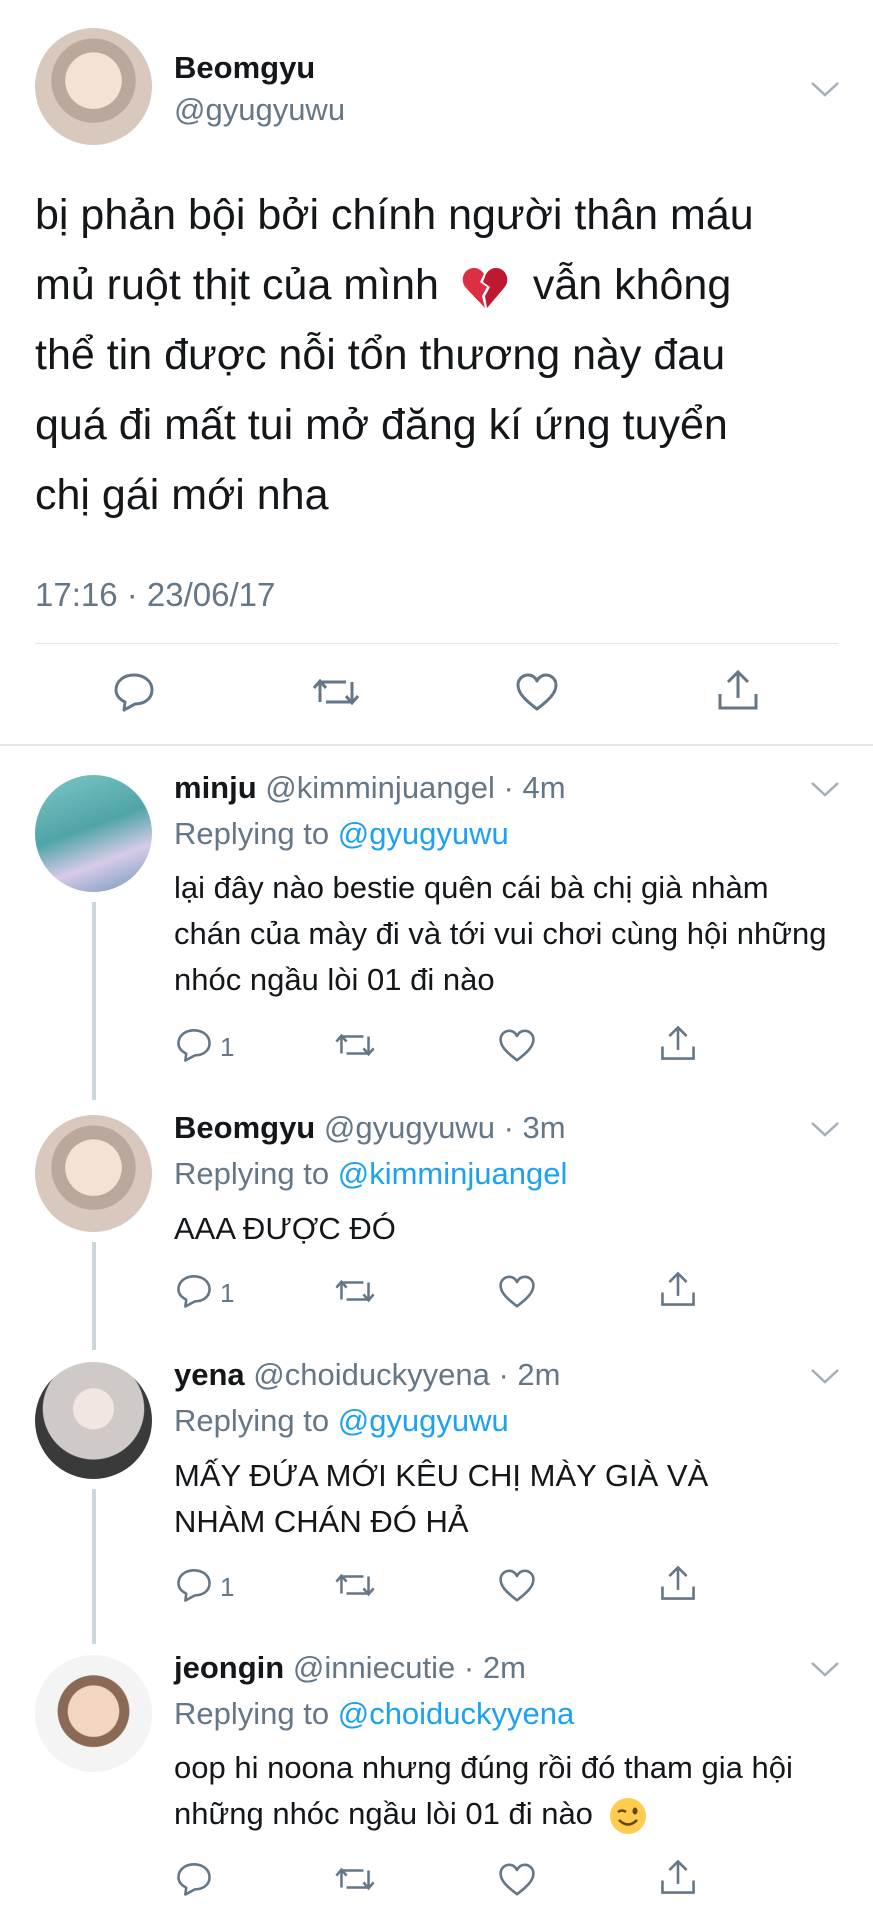  I want to click on main-author-handle: @gyugyuwu, so click(259, 110).